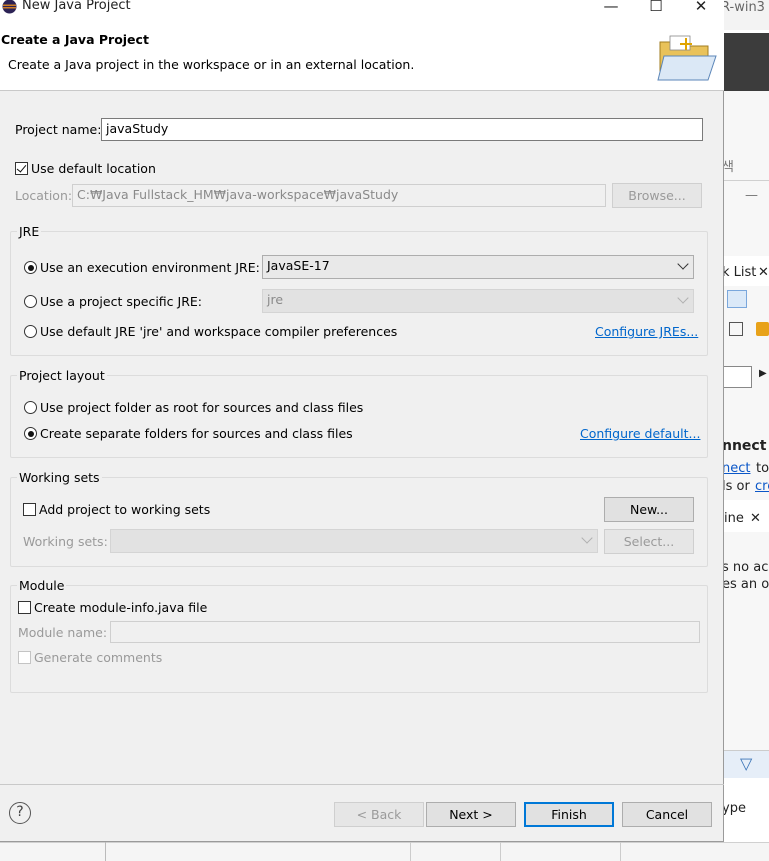 This screenshot has width=769, height=861. What do you see at coordinates (736, 468) in the screenshot?
I see `bg-connect-link: nect` at bounding box center [736, 468].